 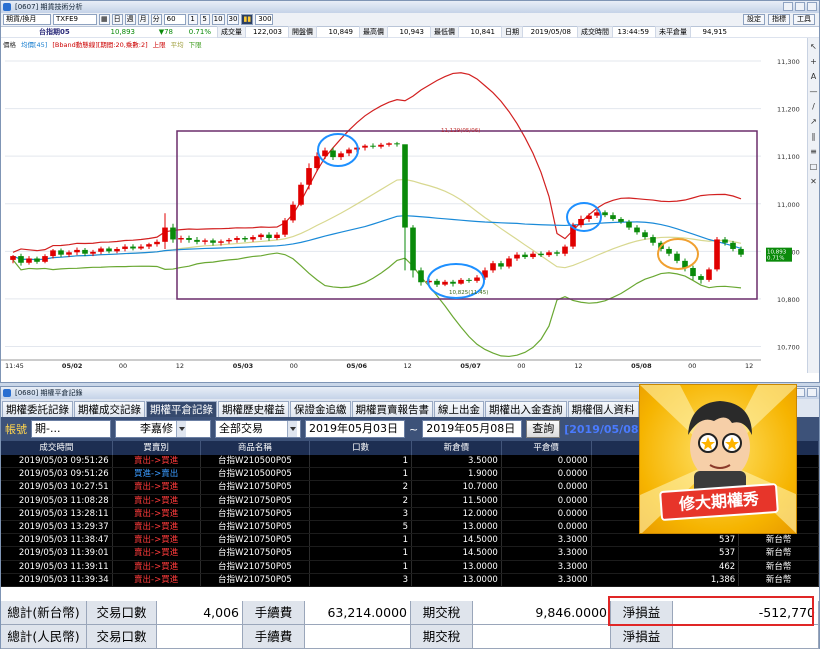 I want to click on erase-icon: ✕, so click(x=813, y=181).